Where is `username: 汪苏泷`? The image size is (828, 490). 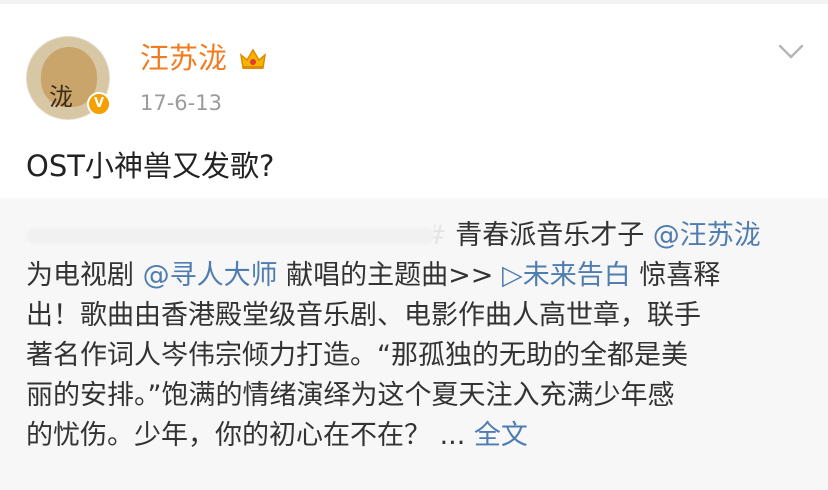 username: 汪苏泷 is located at coordinates (183, 58).